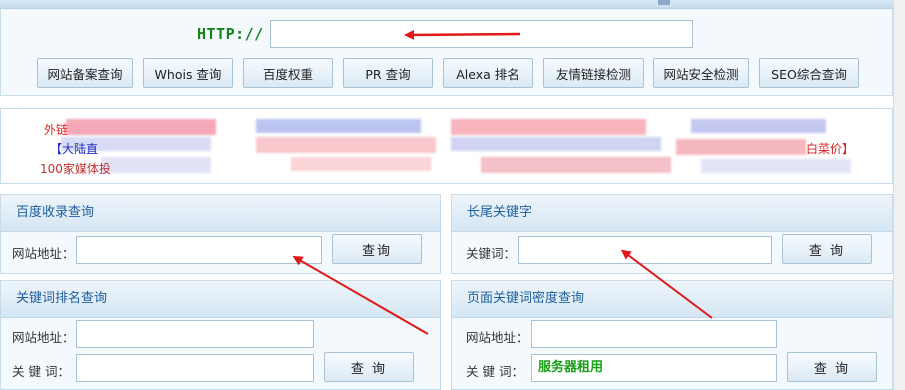 This screenshot has height=390, width=905. I want to click on arrow-to-baidu-input, so click(360, 295).